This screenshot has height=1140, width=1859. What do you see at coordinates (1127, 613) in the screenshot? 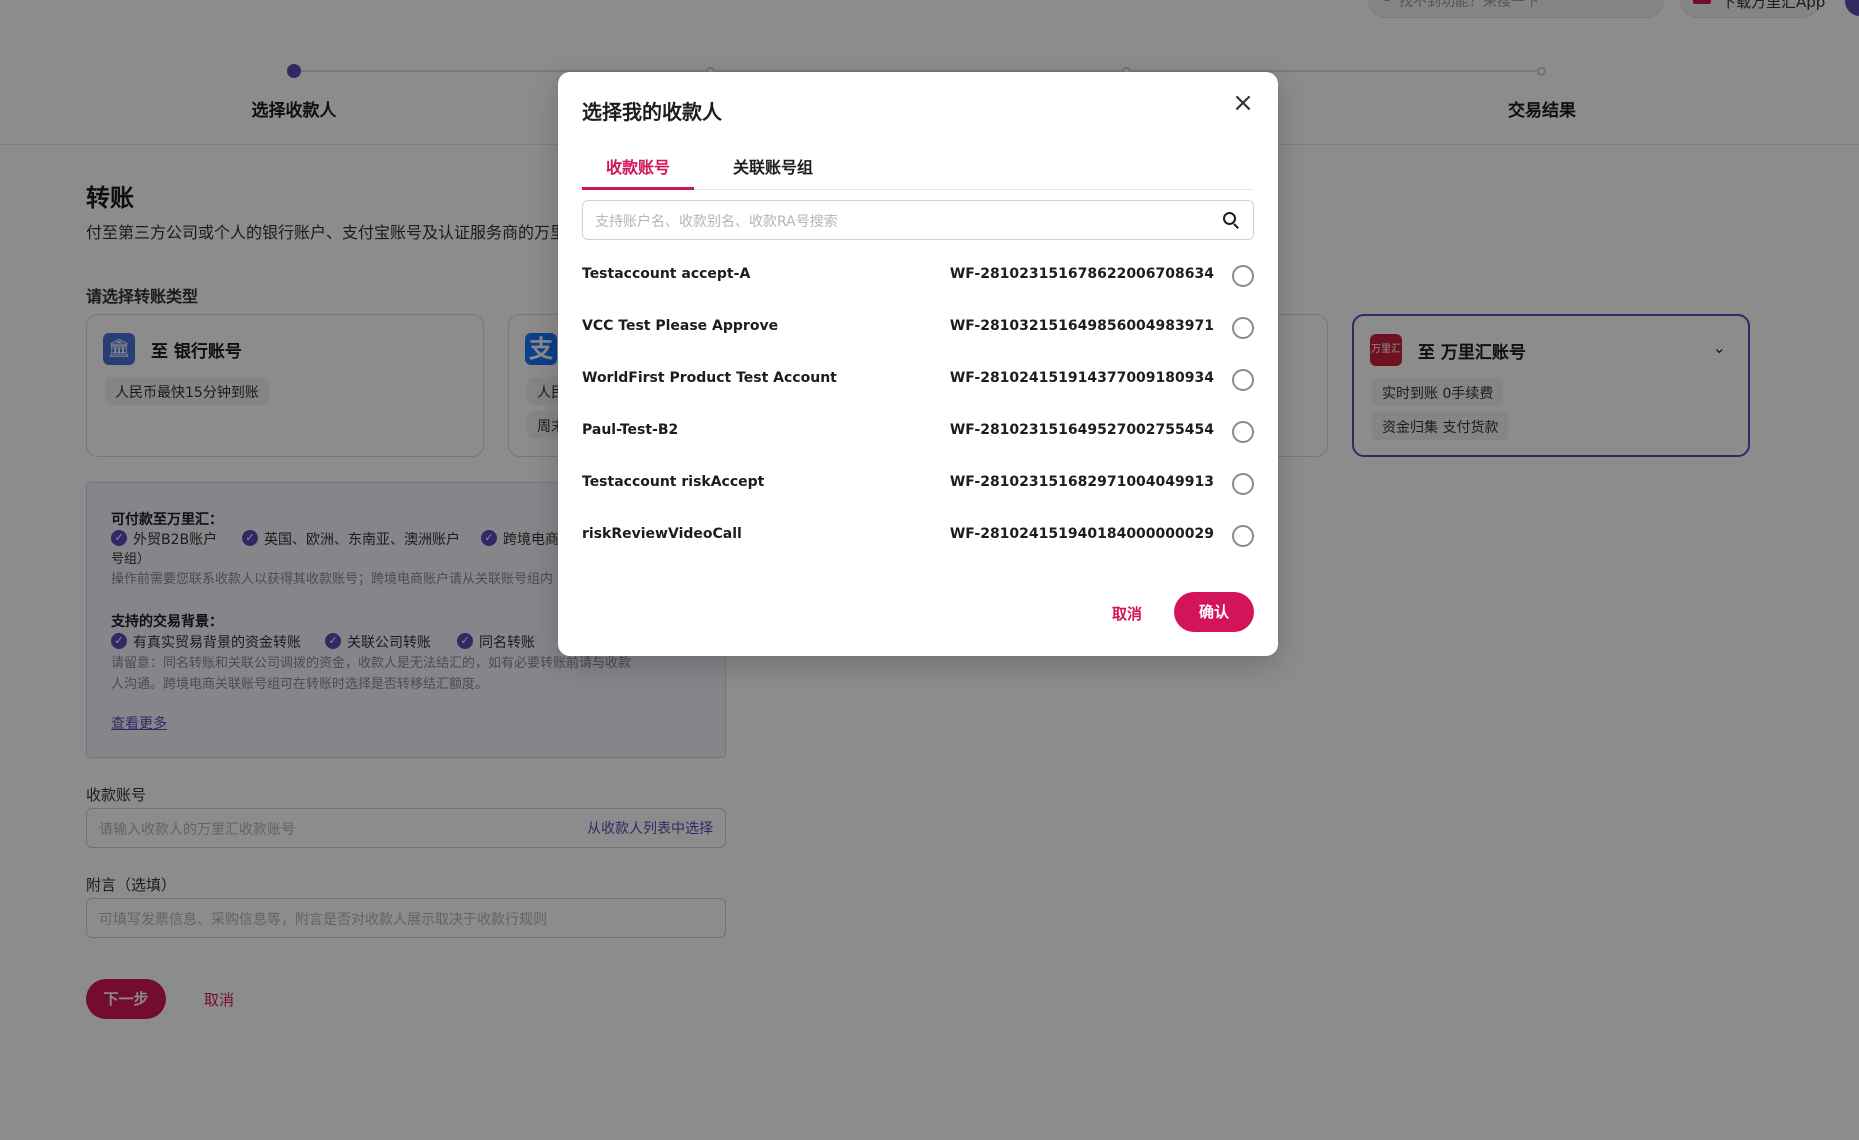
I see `dialog-cancel-button: 取消` at bounding box center [1127, 613].